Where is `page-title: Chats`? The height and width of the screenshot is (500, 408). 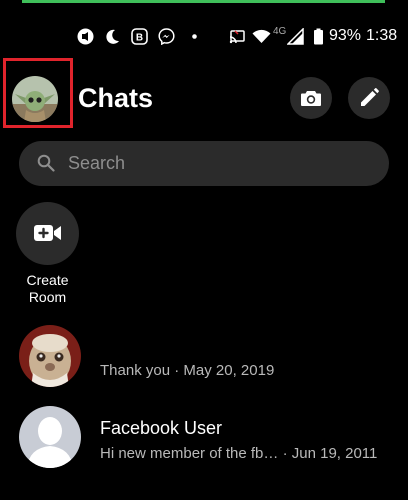 page-title: Chats is located at coordinates (116, 98).